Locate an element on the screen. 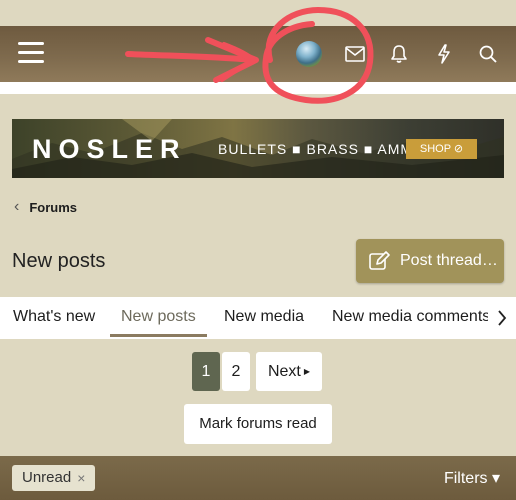 The height and width of the screenshot is (500, 516). mark-forums-read-button: Mark forums read is located at coordinates (258, 424).